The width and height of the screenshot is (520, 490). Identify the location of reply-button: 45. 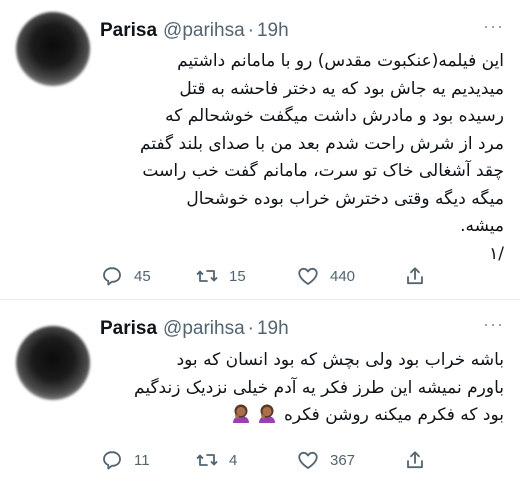
(147, 276).